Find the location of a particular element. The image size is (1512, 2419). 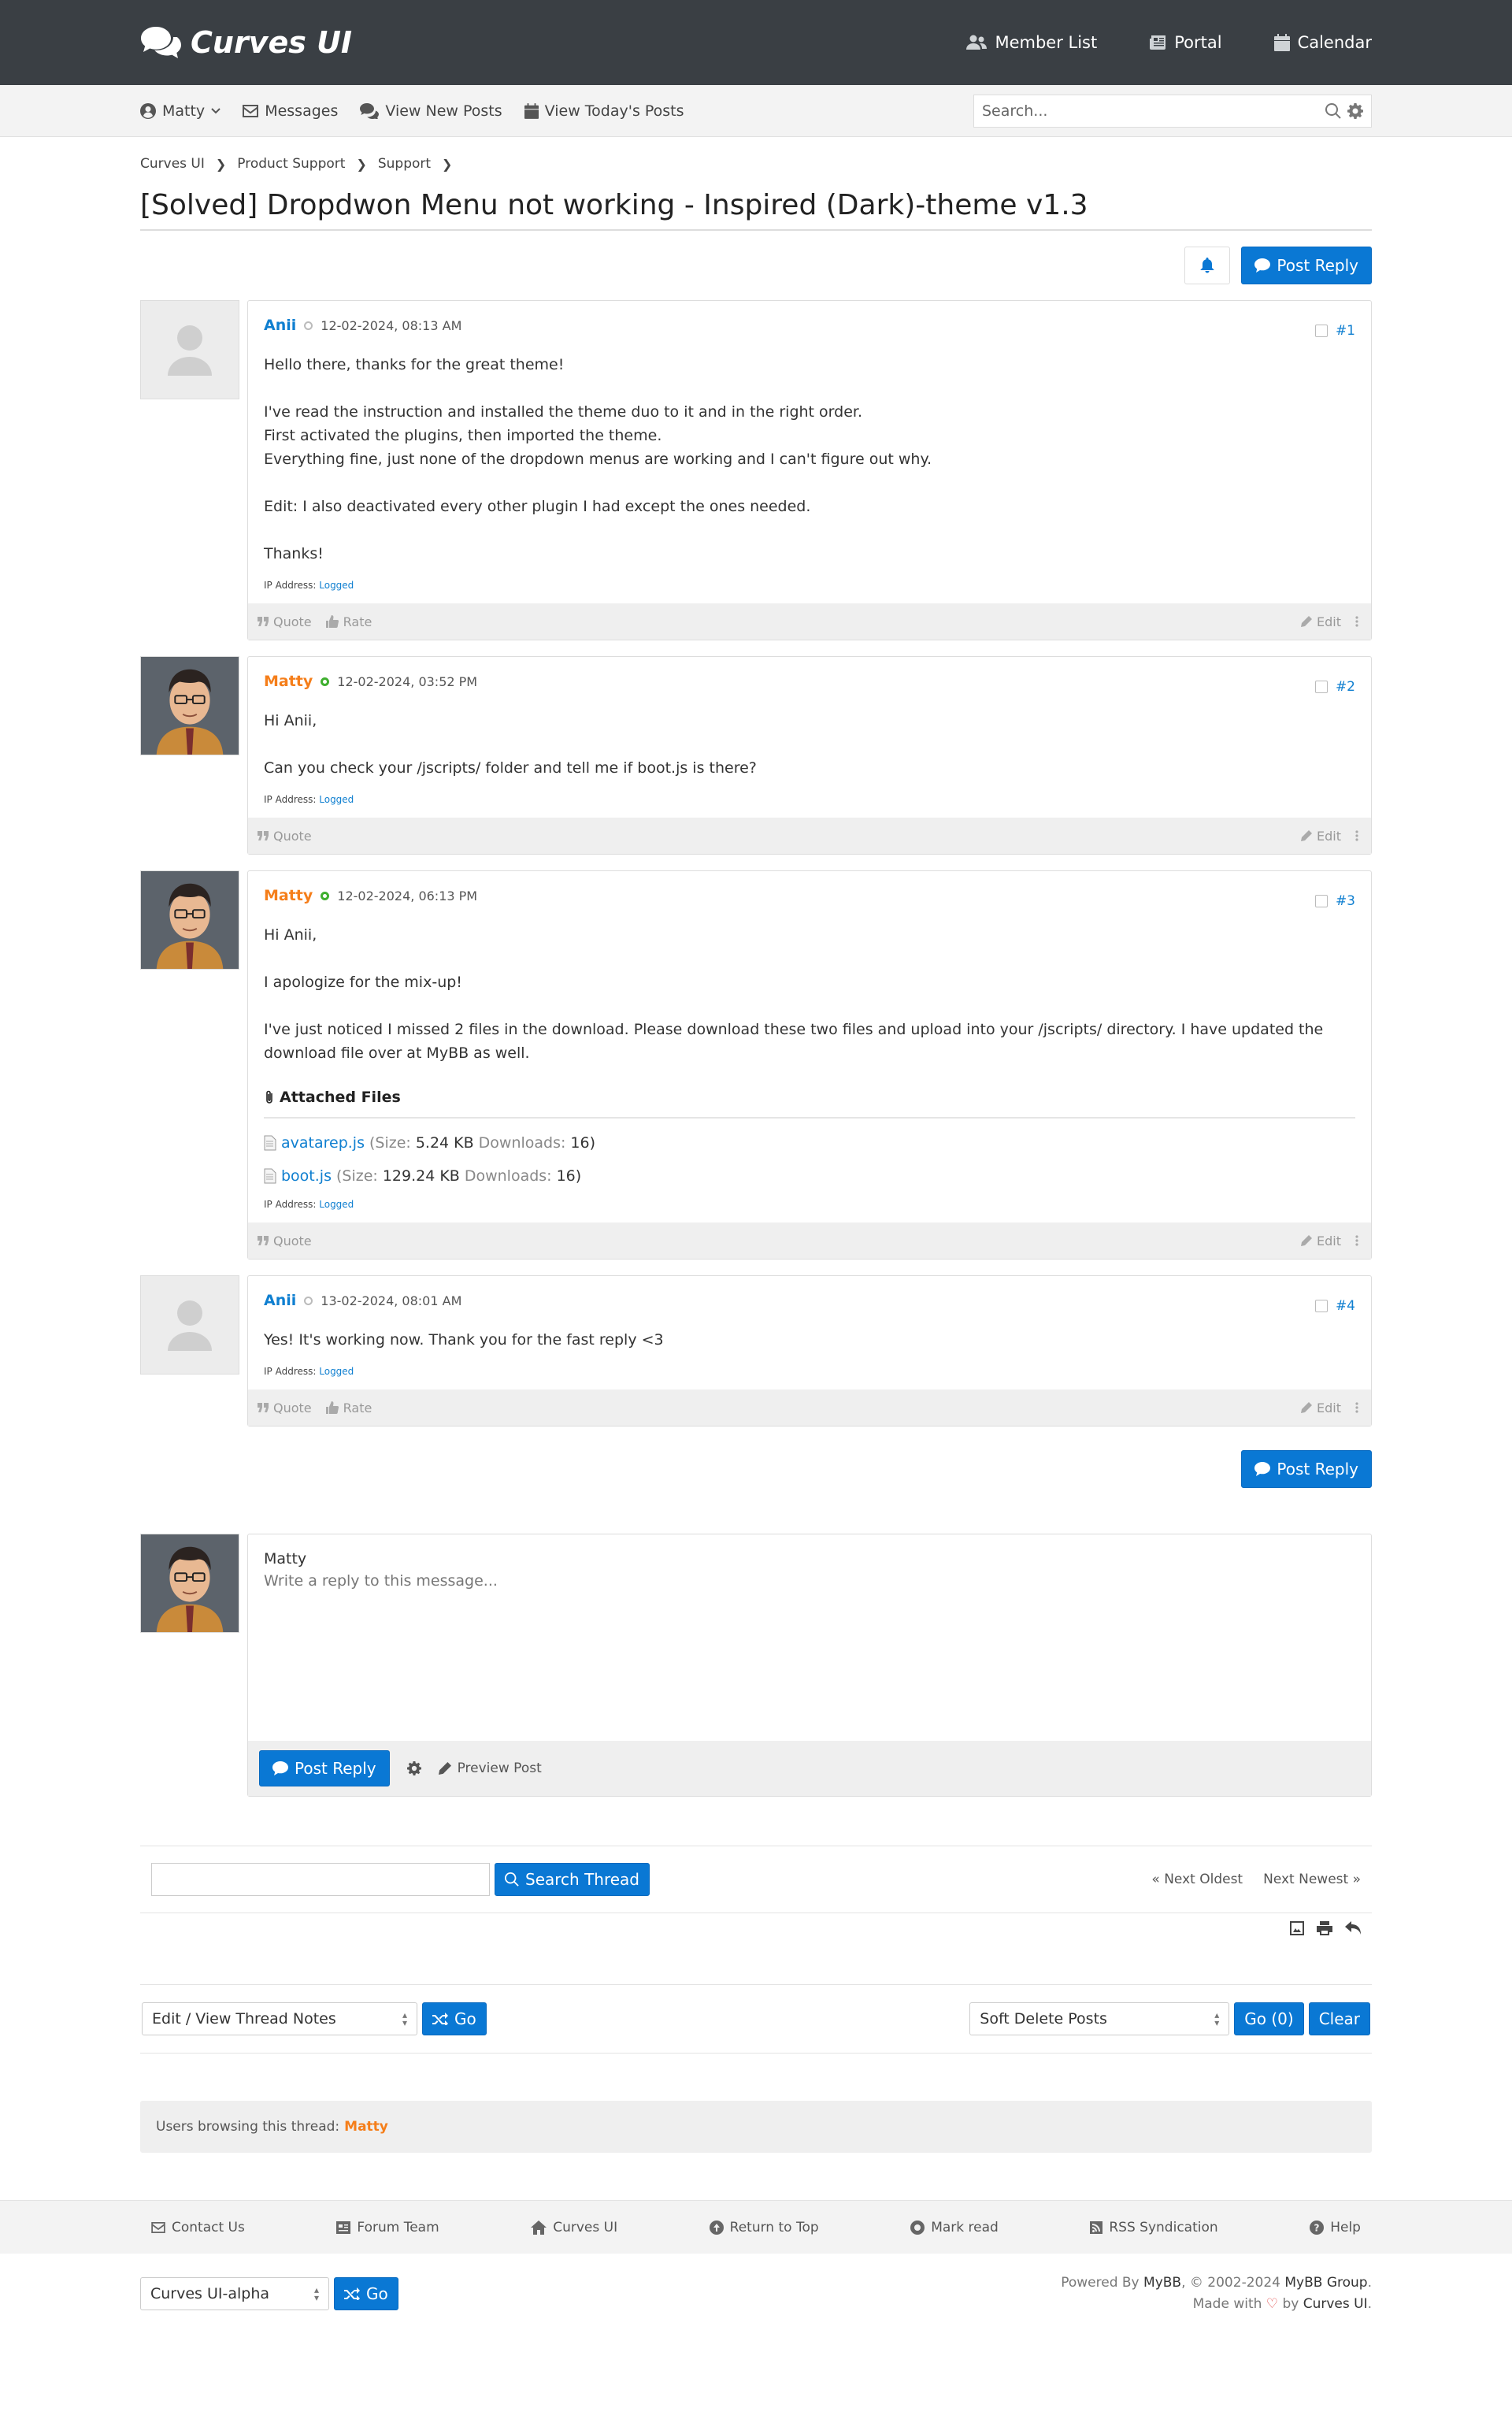

breadcrumb-item-home: Curves UI is located at coordinates (172, 164).